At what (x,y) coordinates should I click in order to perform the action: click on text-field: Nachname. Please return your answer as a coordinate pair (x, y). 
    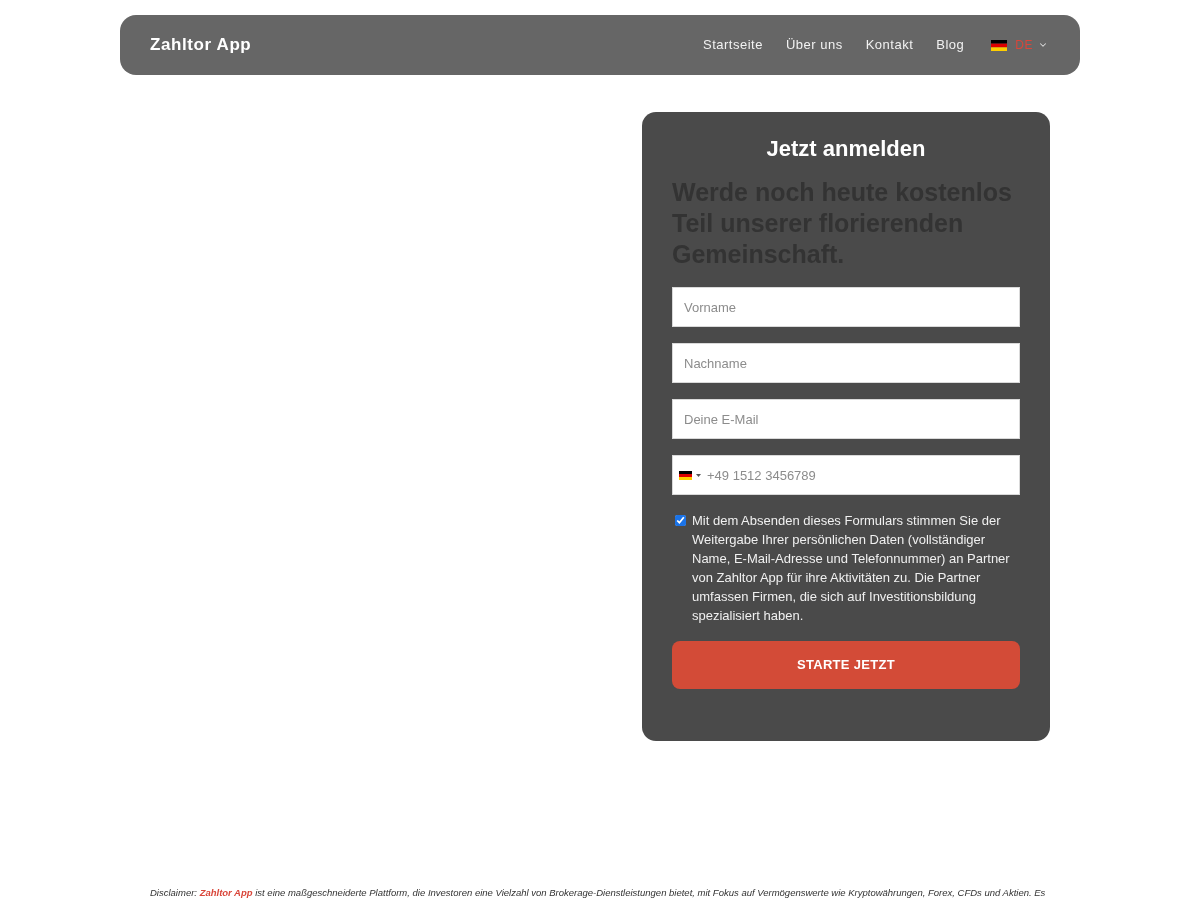
    Looking at the image, I should click on (846, 363).